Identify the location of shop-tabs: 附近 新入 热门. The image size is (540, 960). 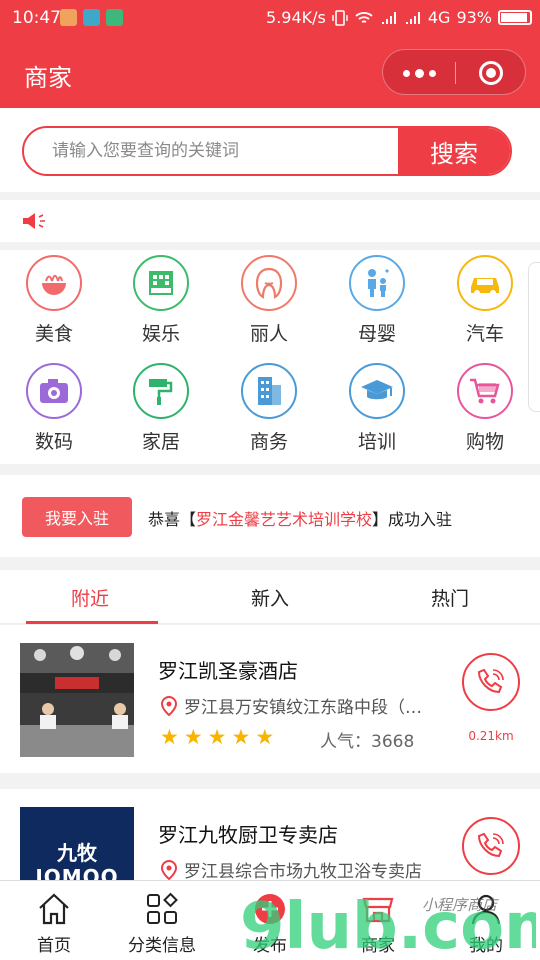
(270, 597).